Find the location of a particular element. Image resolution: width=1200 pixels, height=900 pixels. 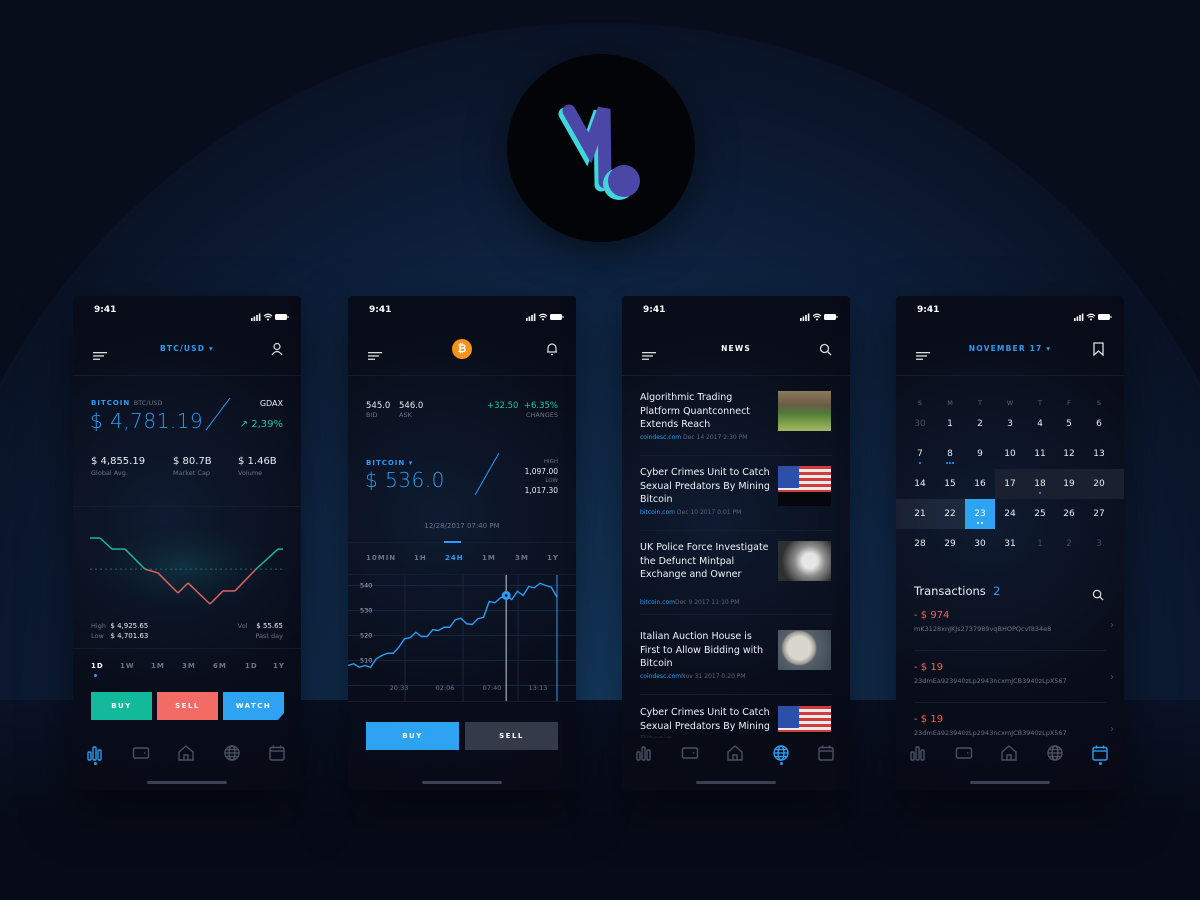

calendar-day: 6 is located at coordinates (1099, 424).